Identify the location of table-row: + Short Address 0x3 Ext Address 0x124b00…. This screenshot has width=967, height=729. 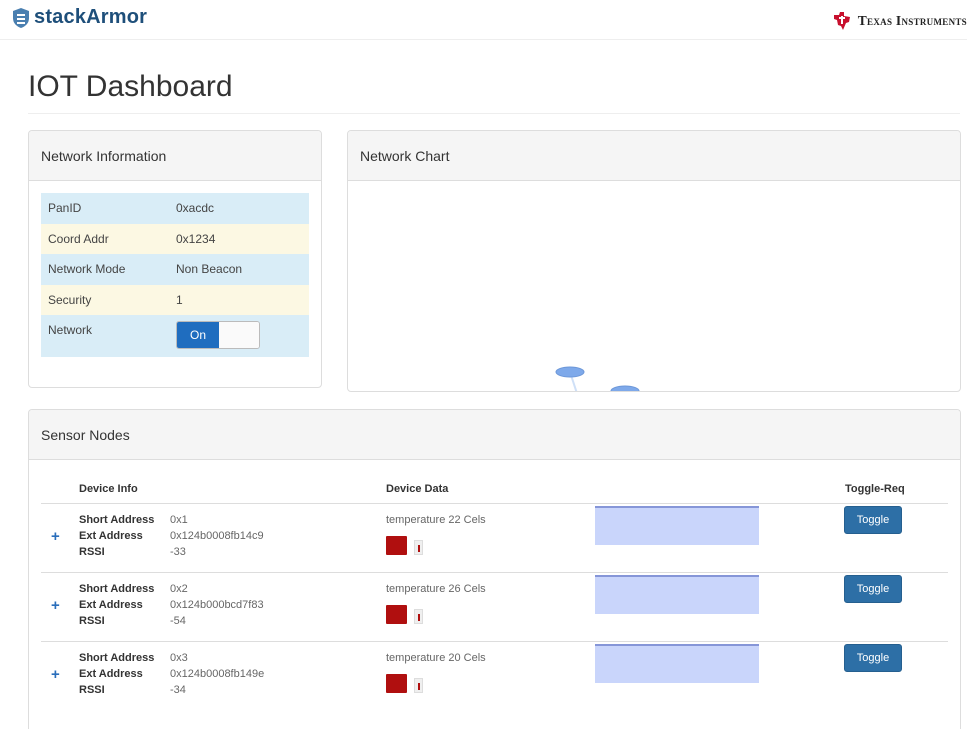
(494, 682).